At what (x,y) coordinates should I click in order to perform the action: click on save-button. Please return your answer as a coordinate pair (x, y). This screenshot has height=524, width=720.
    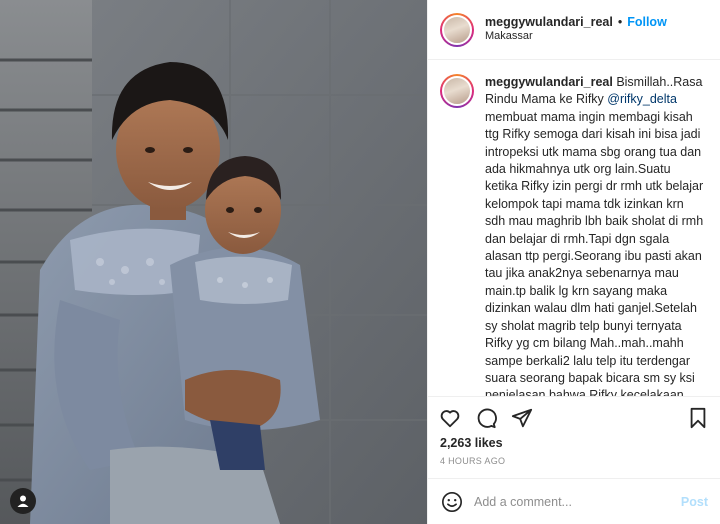
    Looking at the image, I should click on (698, 418).